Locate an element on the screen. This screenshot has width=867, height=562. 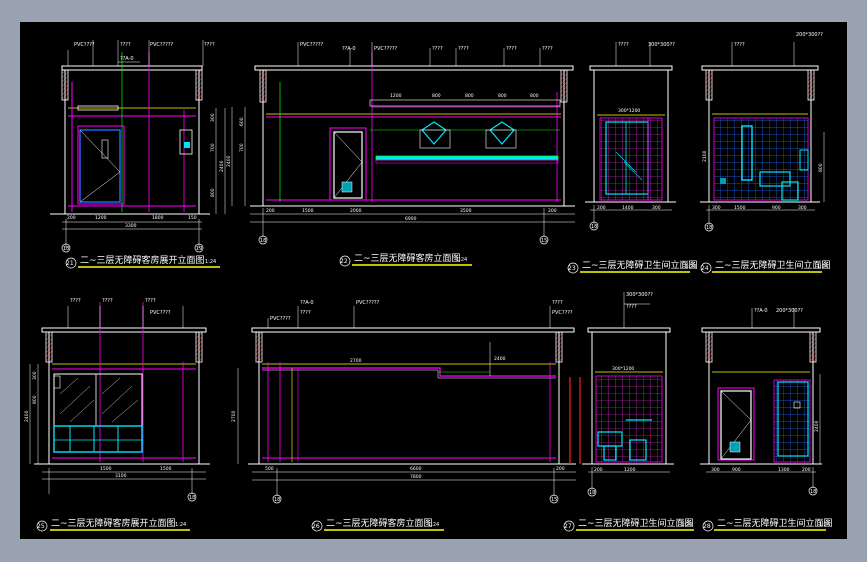
glass-hatch is located at coordinates (99, 400).